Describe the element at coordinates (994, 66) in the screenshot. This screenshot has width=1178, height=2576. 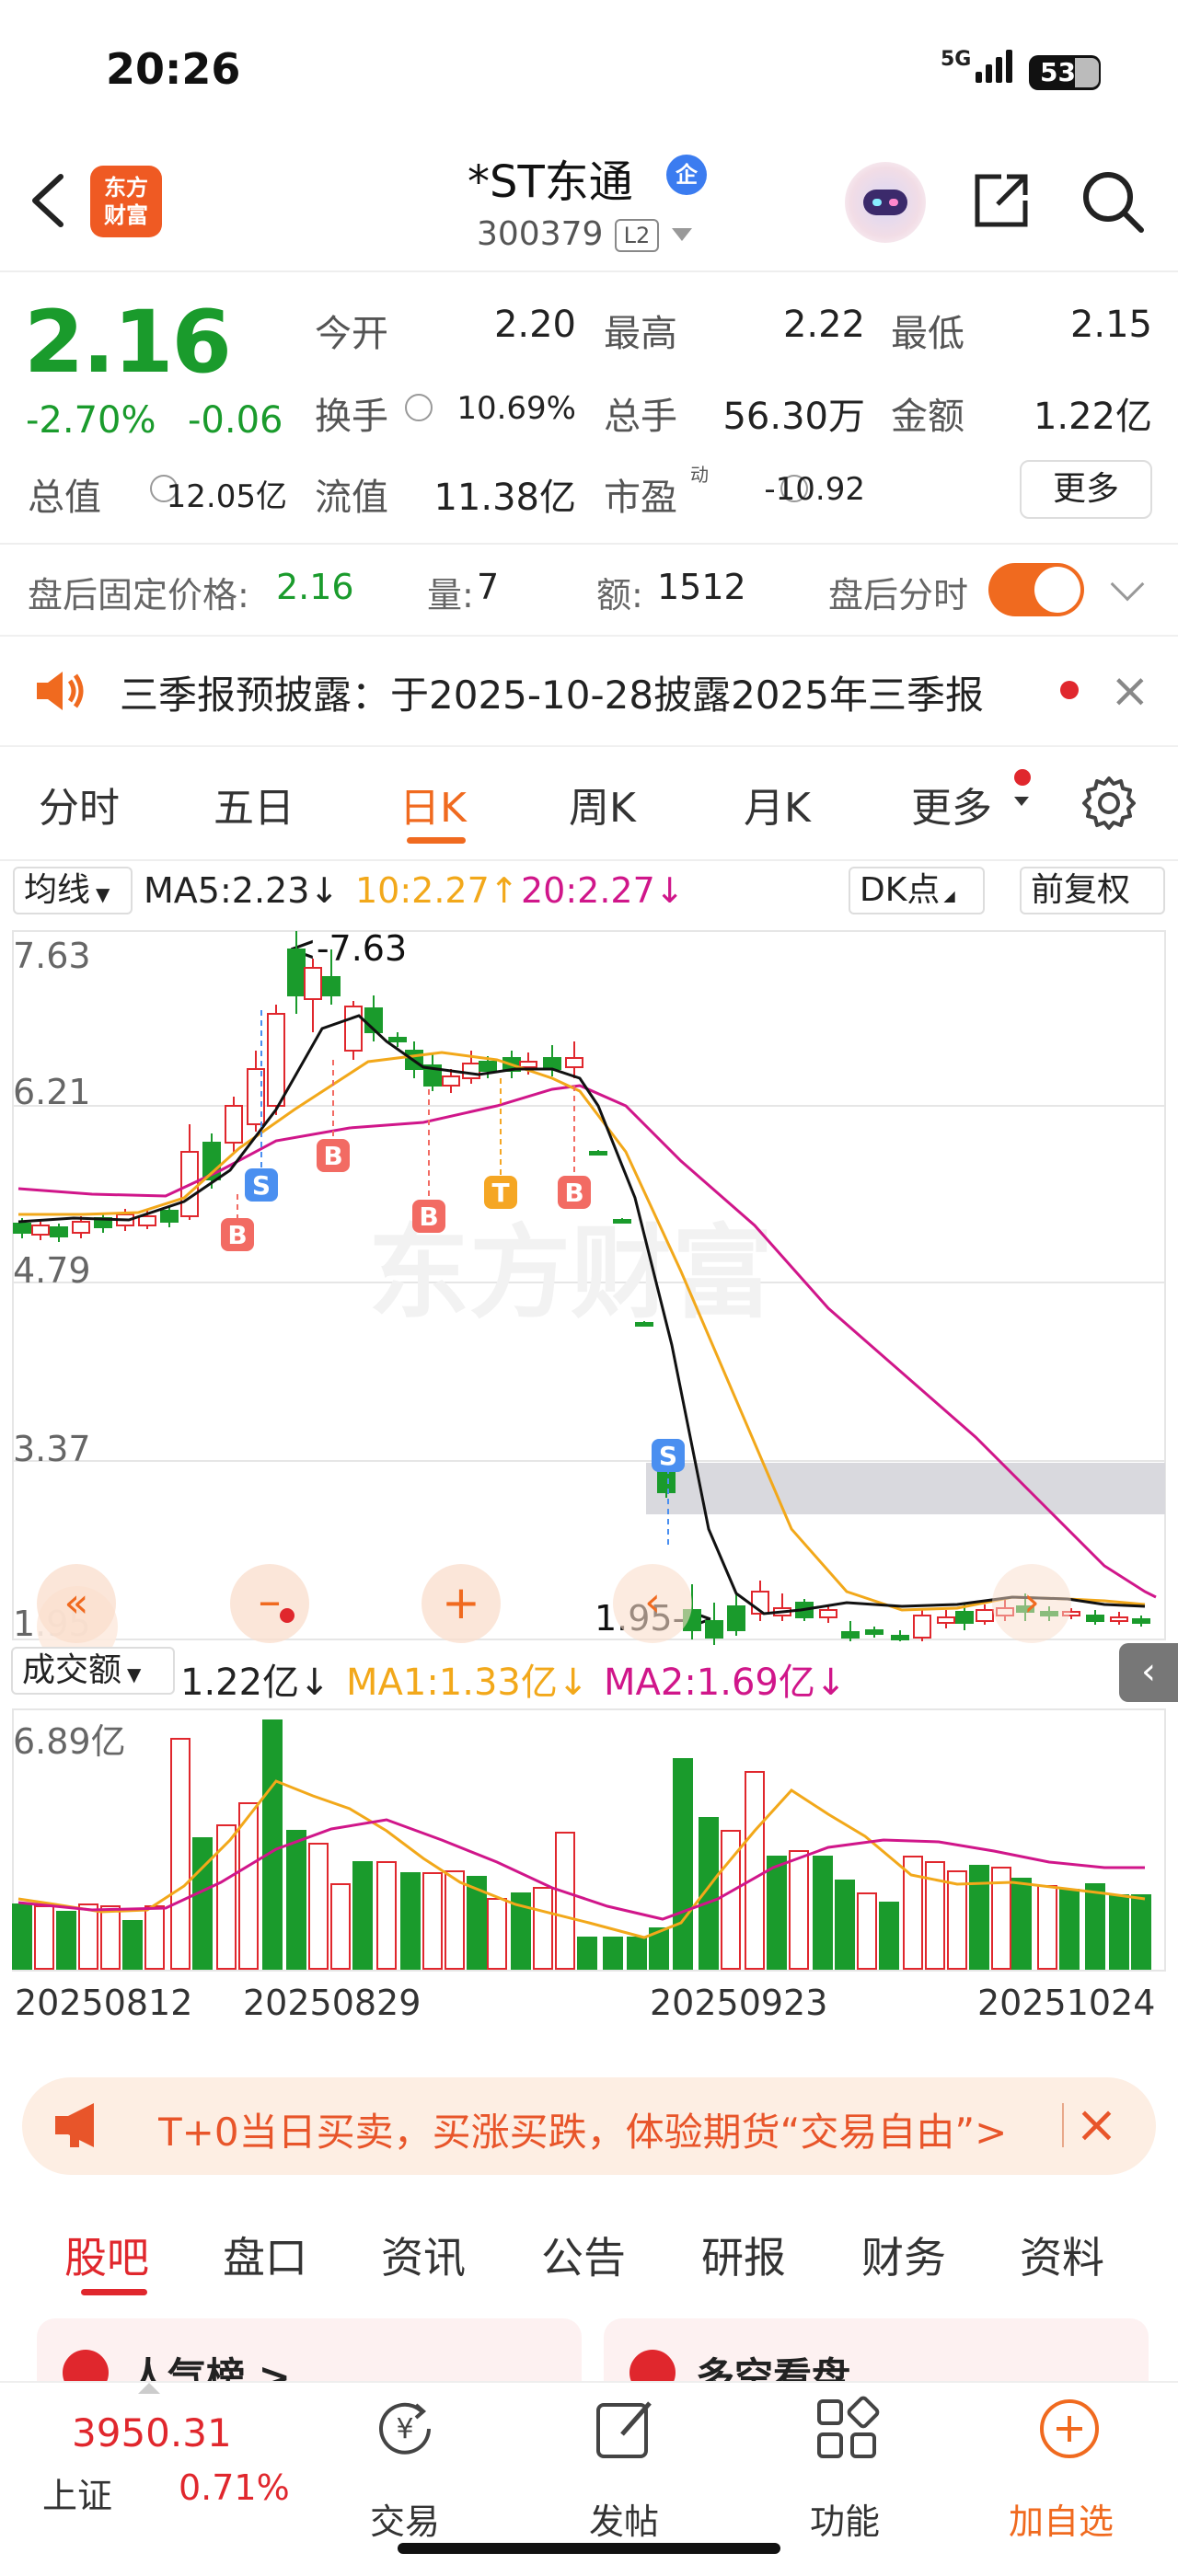
I see `signal-icon` at that location.